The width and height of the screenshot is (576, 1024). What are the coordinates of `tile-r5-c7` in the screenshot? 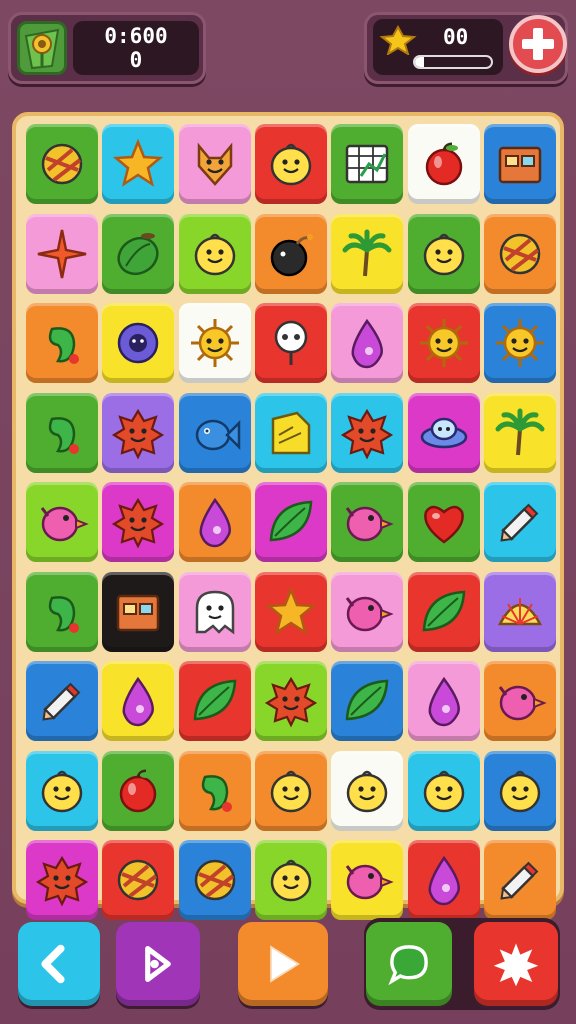 It's located at (520, 522).